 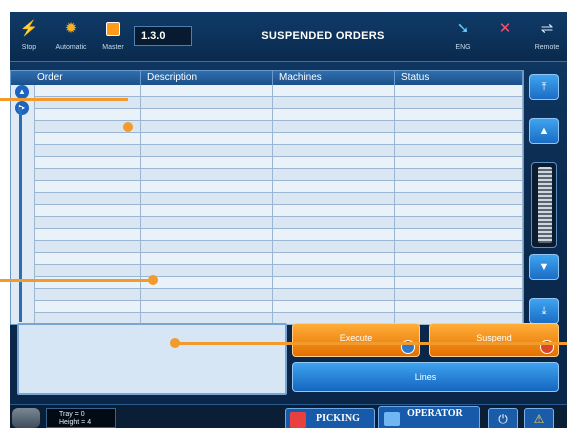 I want to click on language-button: ➘ ENG, so click(x=463, y=37).